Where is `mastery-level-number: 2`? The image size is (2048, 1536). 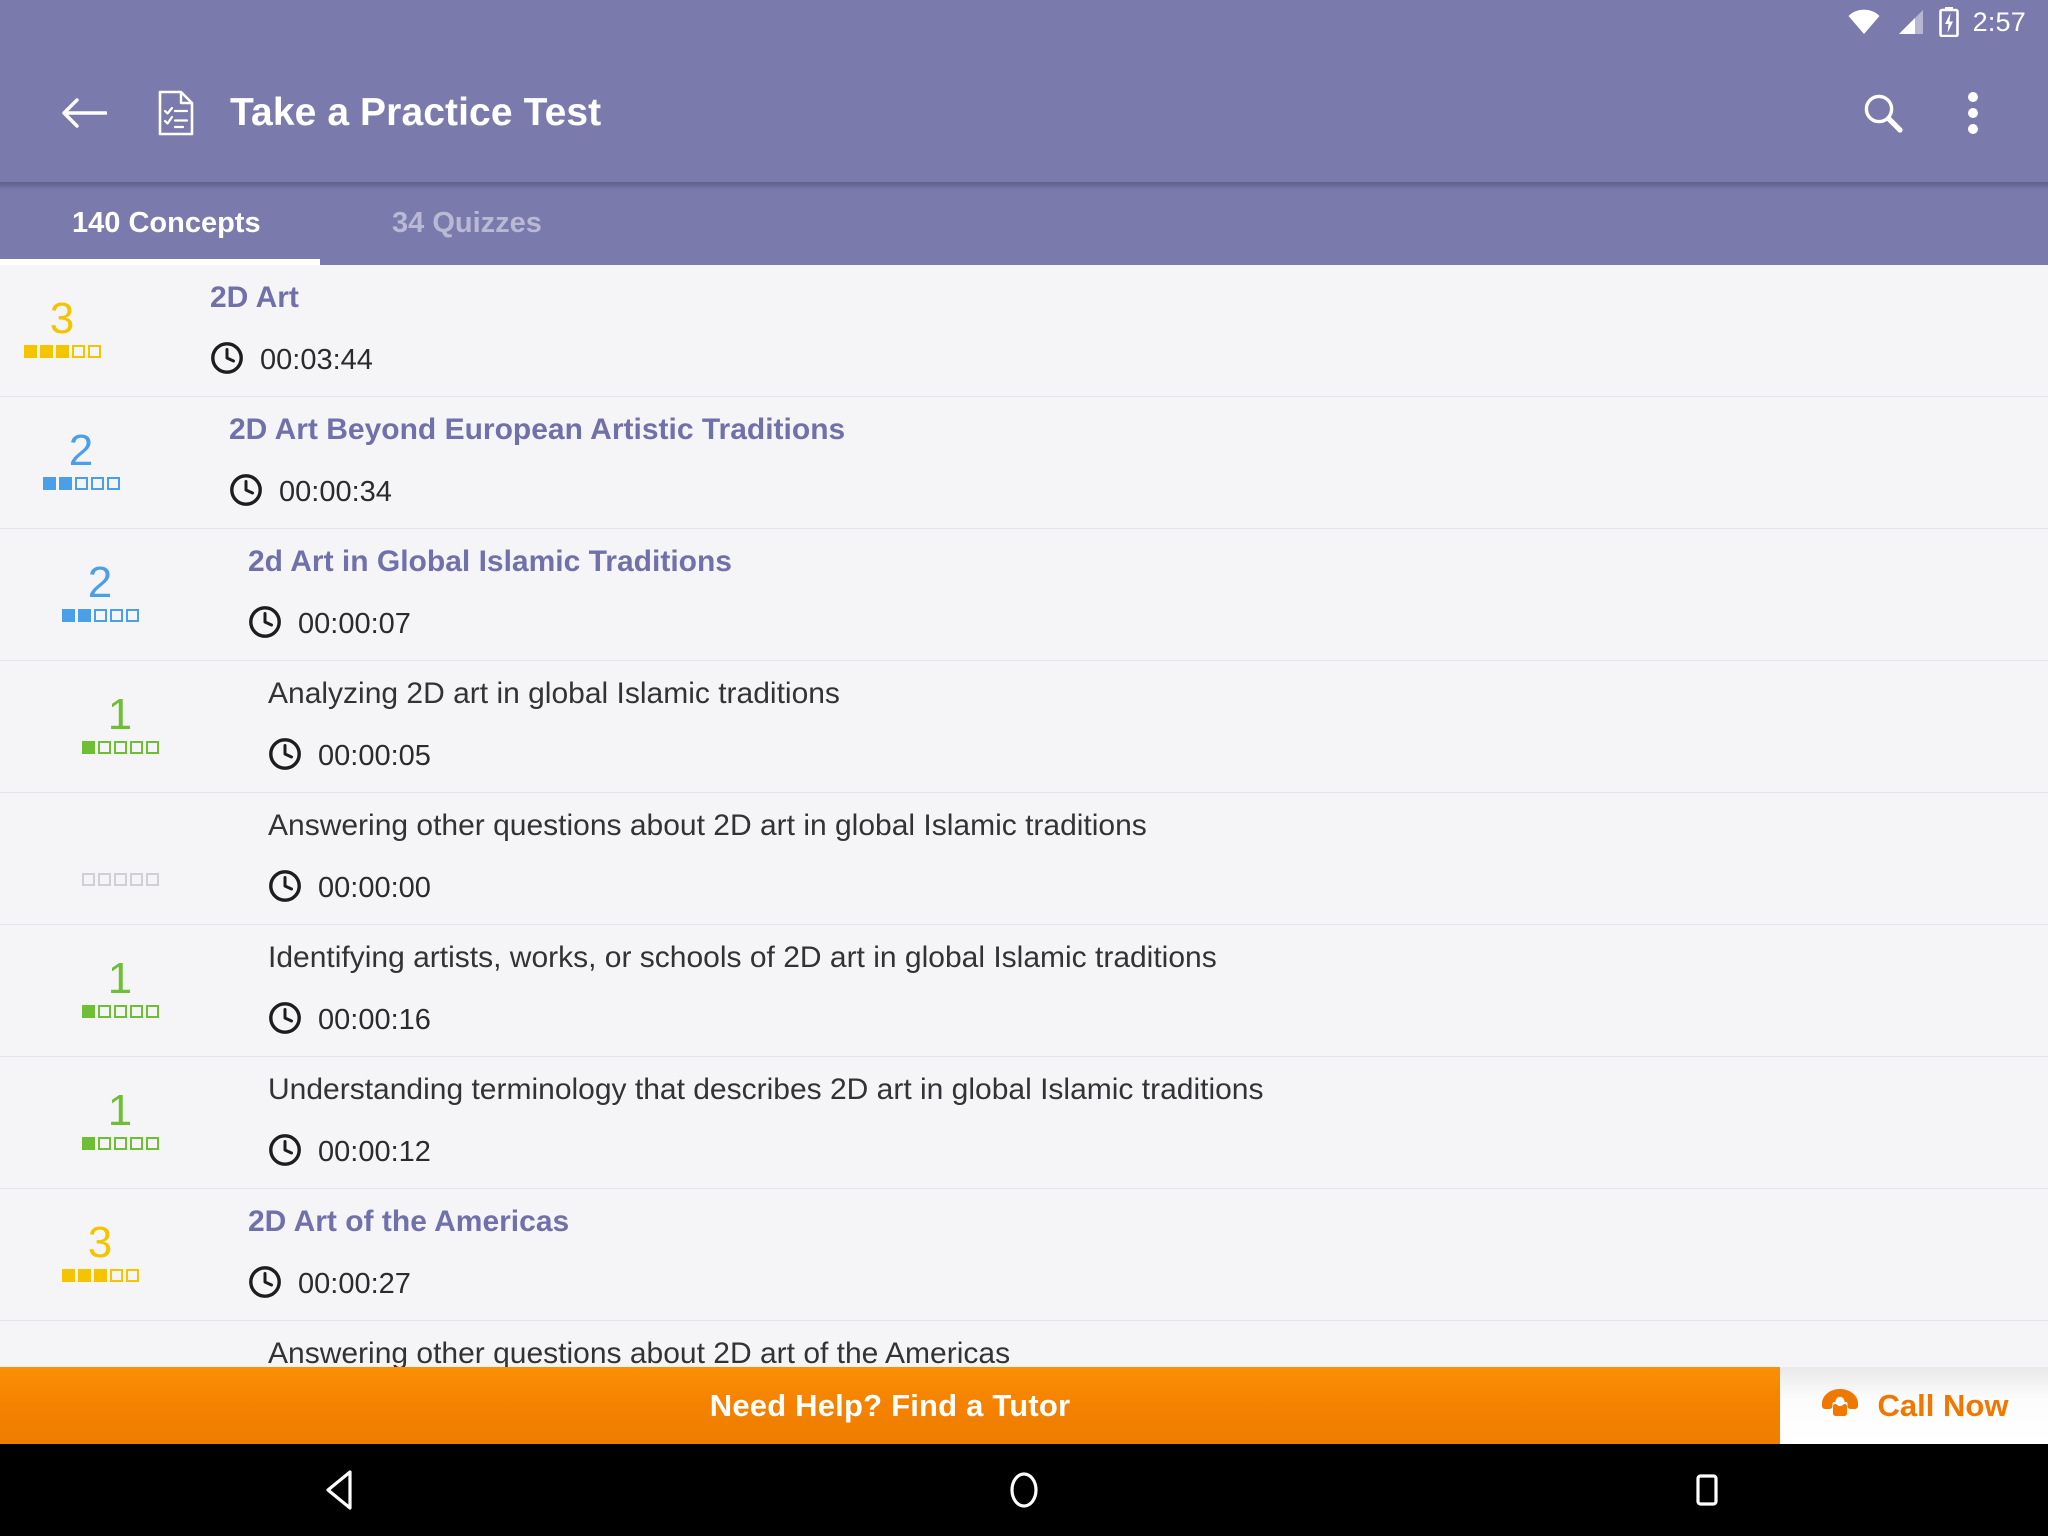
mastery-level-number: 2 is located at coordinates (81, 450).